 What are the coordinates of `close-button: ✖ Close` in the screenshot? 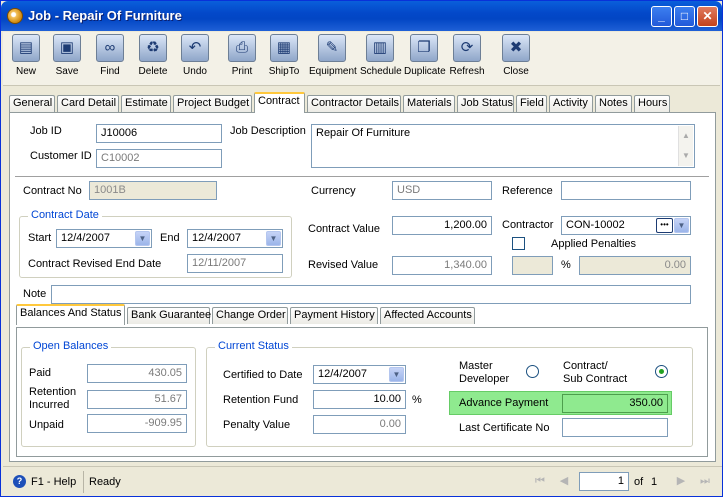 It's located at (516, 59).